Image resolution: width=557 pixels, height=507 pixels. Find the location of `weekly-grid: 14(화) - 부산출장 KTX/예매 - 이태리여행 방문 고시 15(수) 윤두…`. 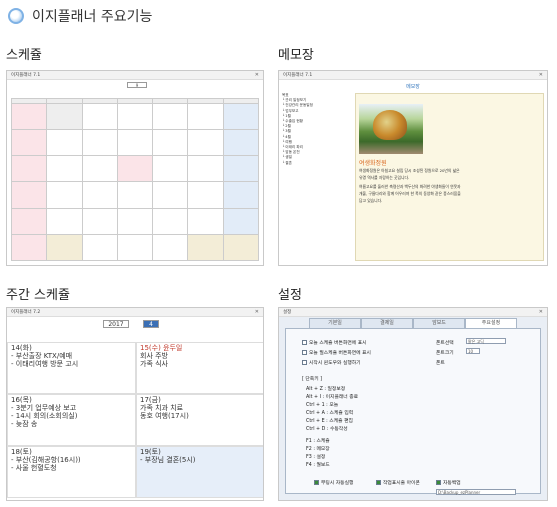

weekly-grid: 14(화) - 부산출장 KTX/예매 - 이태리여행 방문 고시 15(수) 윤두… is located at coordinates (135, 421).